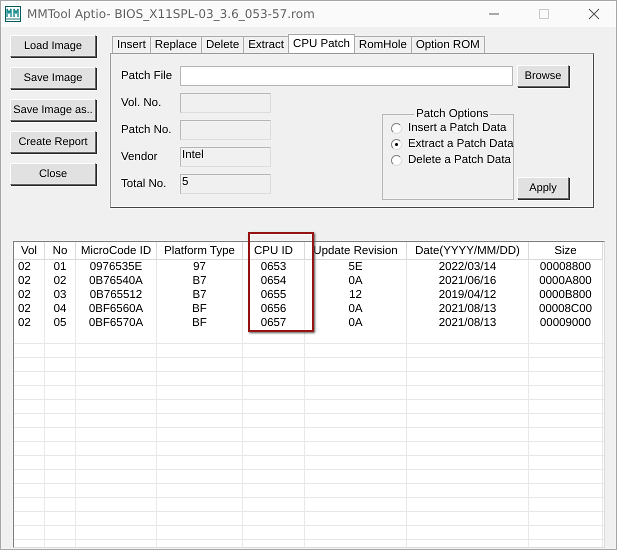 This screenshot has height=550, width=617. Describe the element at coordinates (116, 309) in the screenshot. I see `table-cell: 0BF6560A` at that location.